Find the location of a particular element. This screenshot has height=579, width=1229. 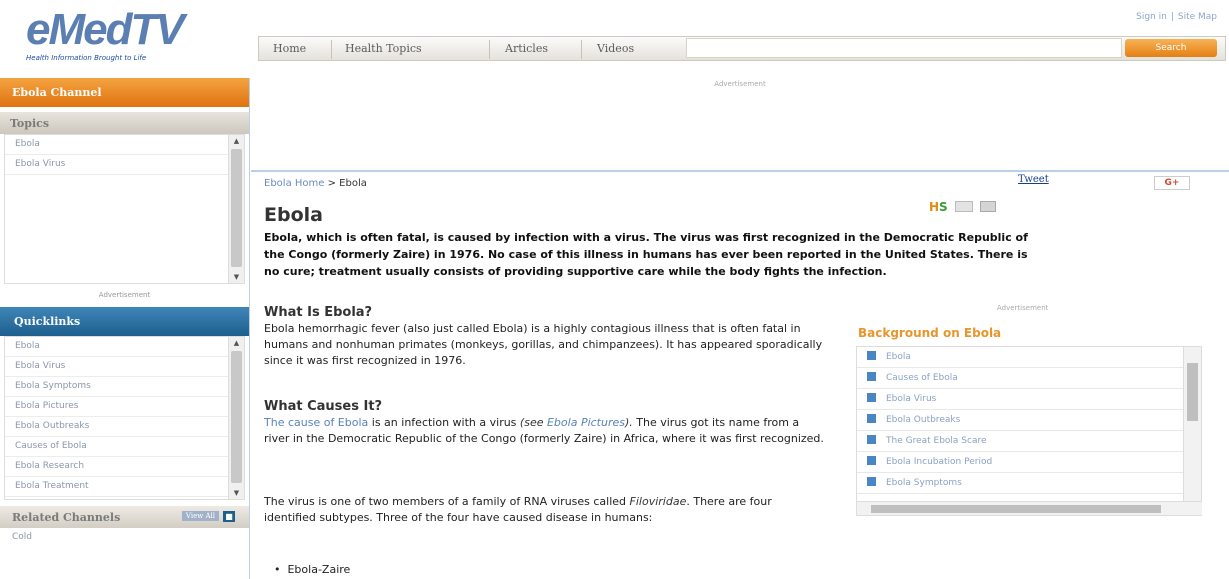

top-ad-area: Advertisement is located at coordinates (740, 125).